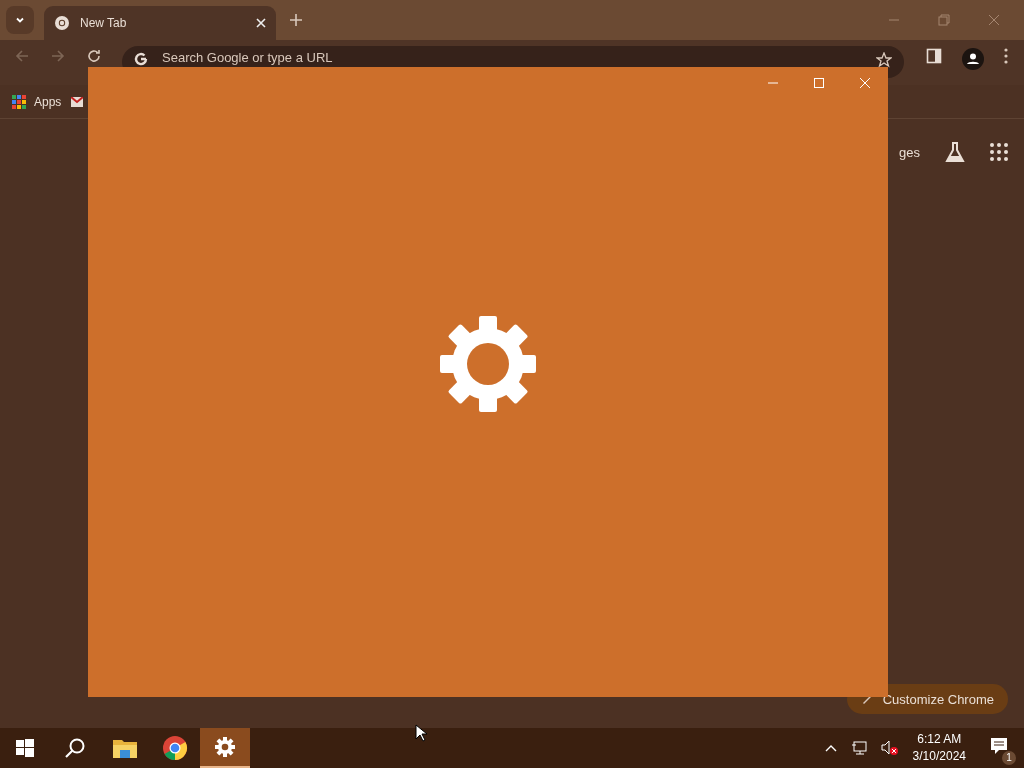 This screenshot has height=768, width=1024. I want to click on mail-icon, so click(77, 101).